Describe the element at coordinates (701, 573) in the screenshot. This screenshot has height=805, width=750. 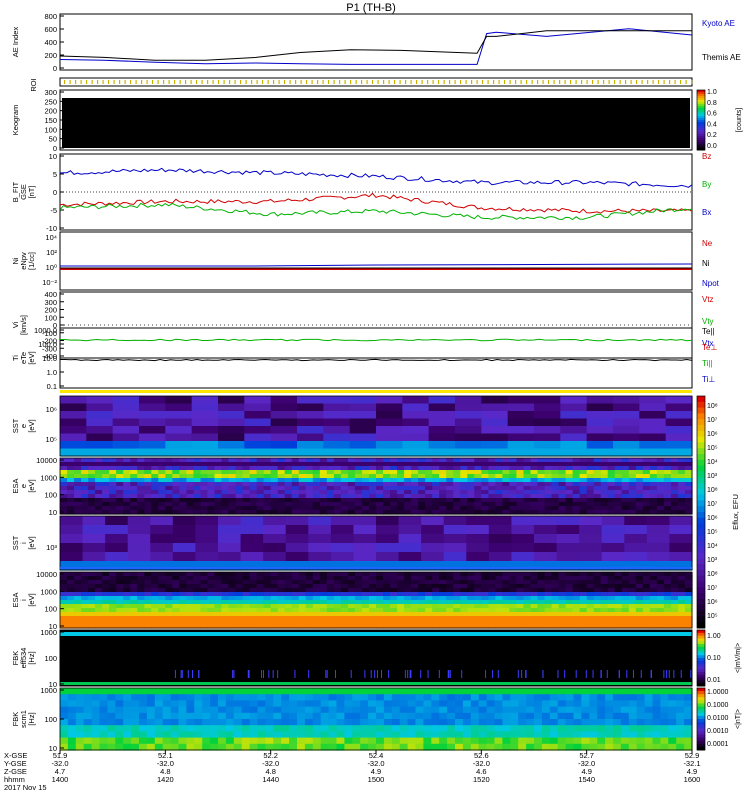
I see `eflux-cbar-cell` at that location.